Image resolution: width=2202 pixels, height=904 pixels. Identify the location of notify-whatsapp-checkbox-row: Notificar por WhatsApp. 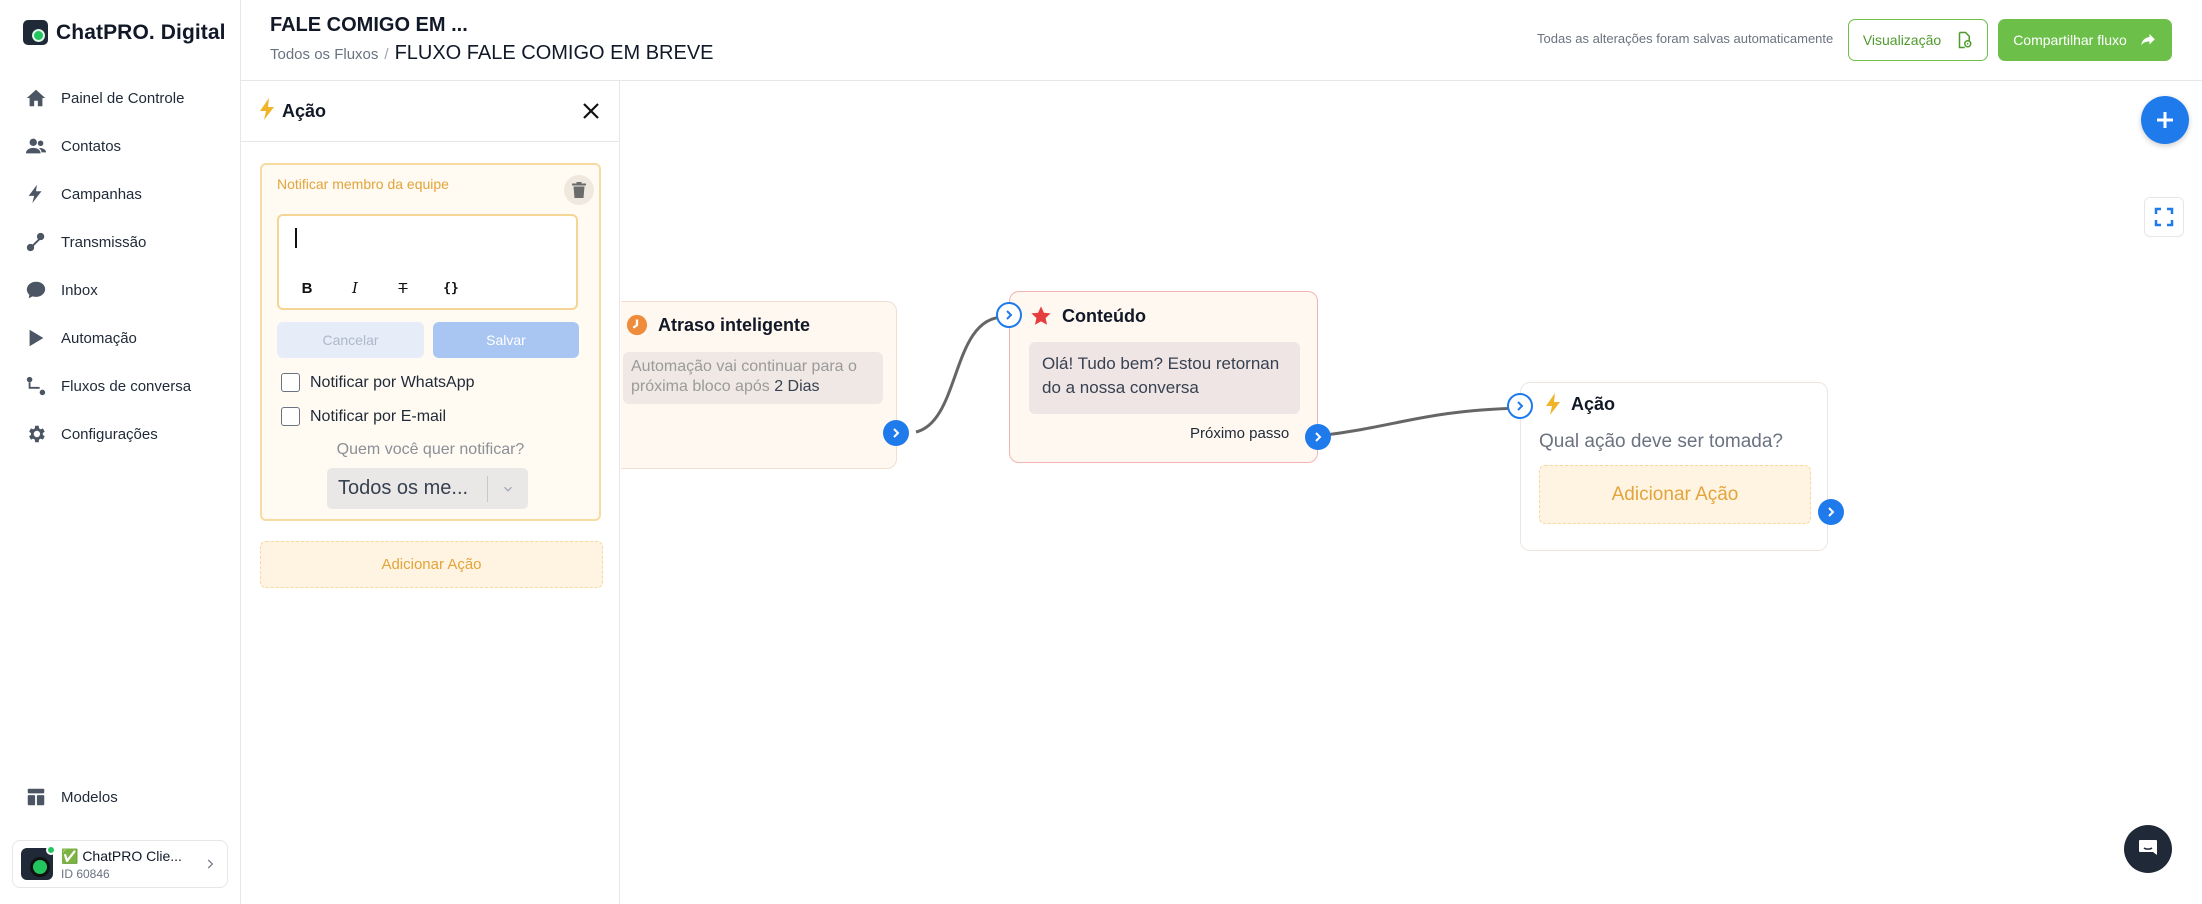
(378, 382).